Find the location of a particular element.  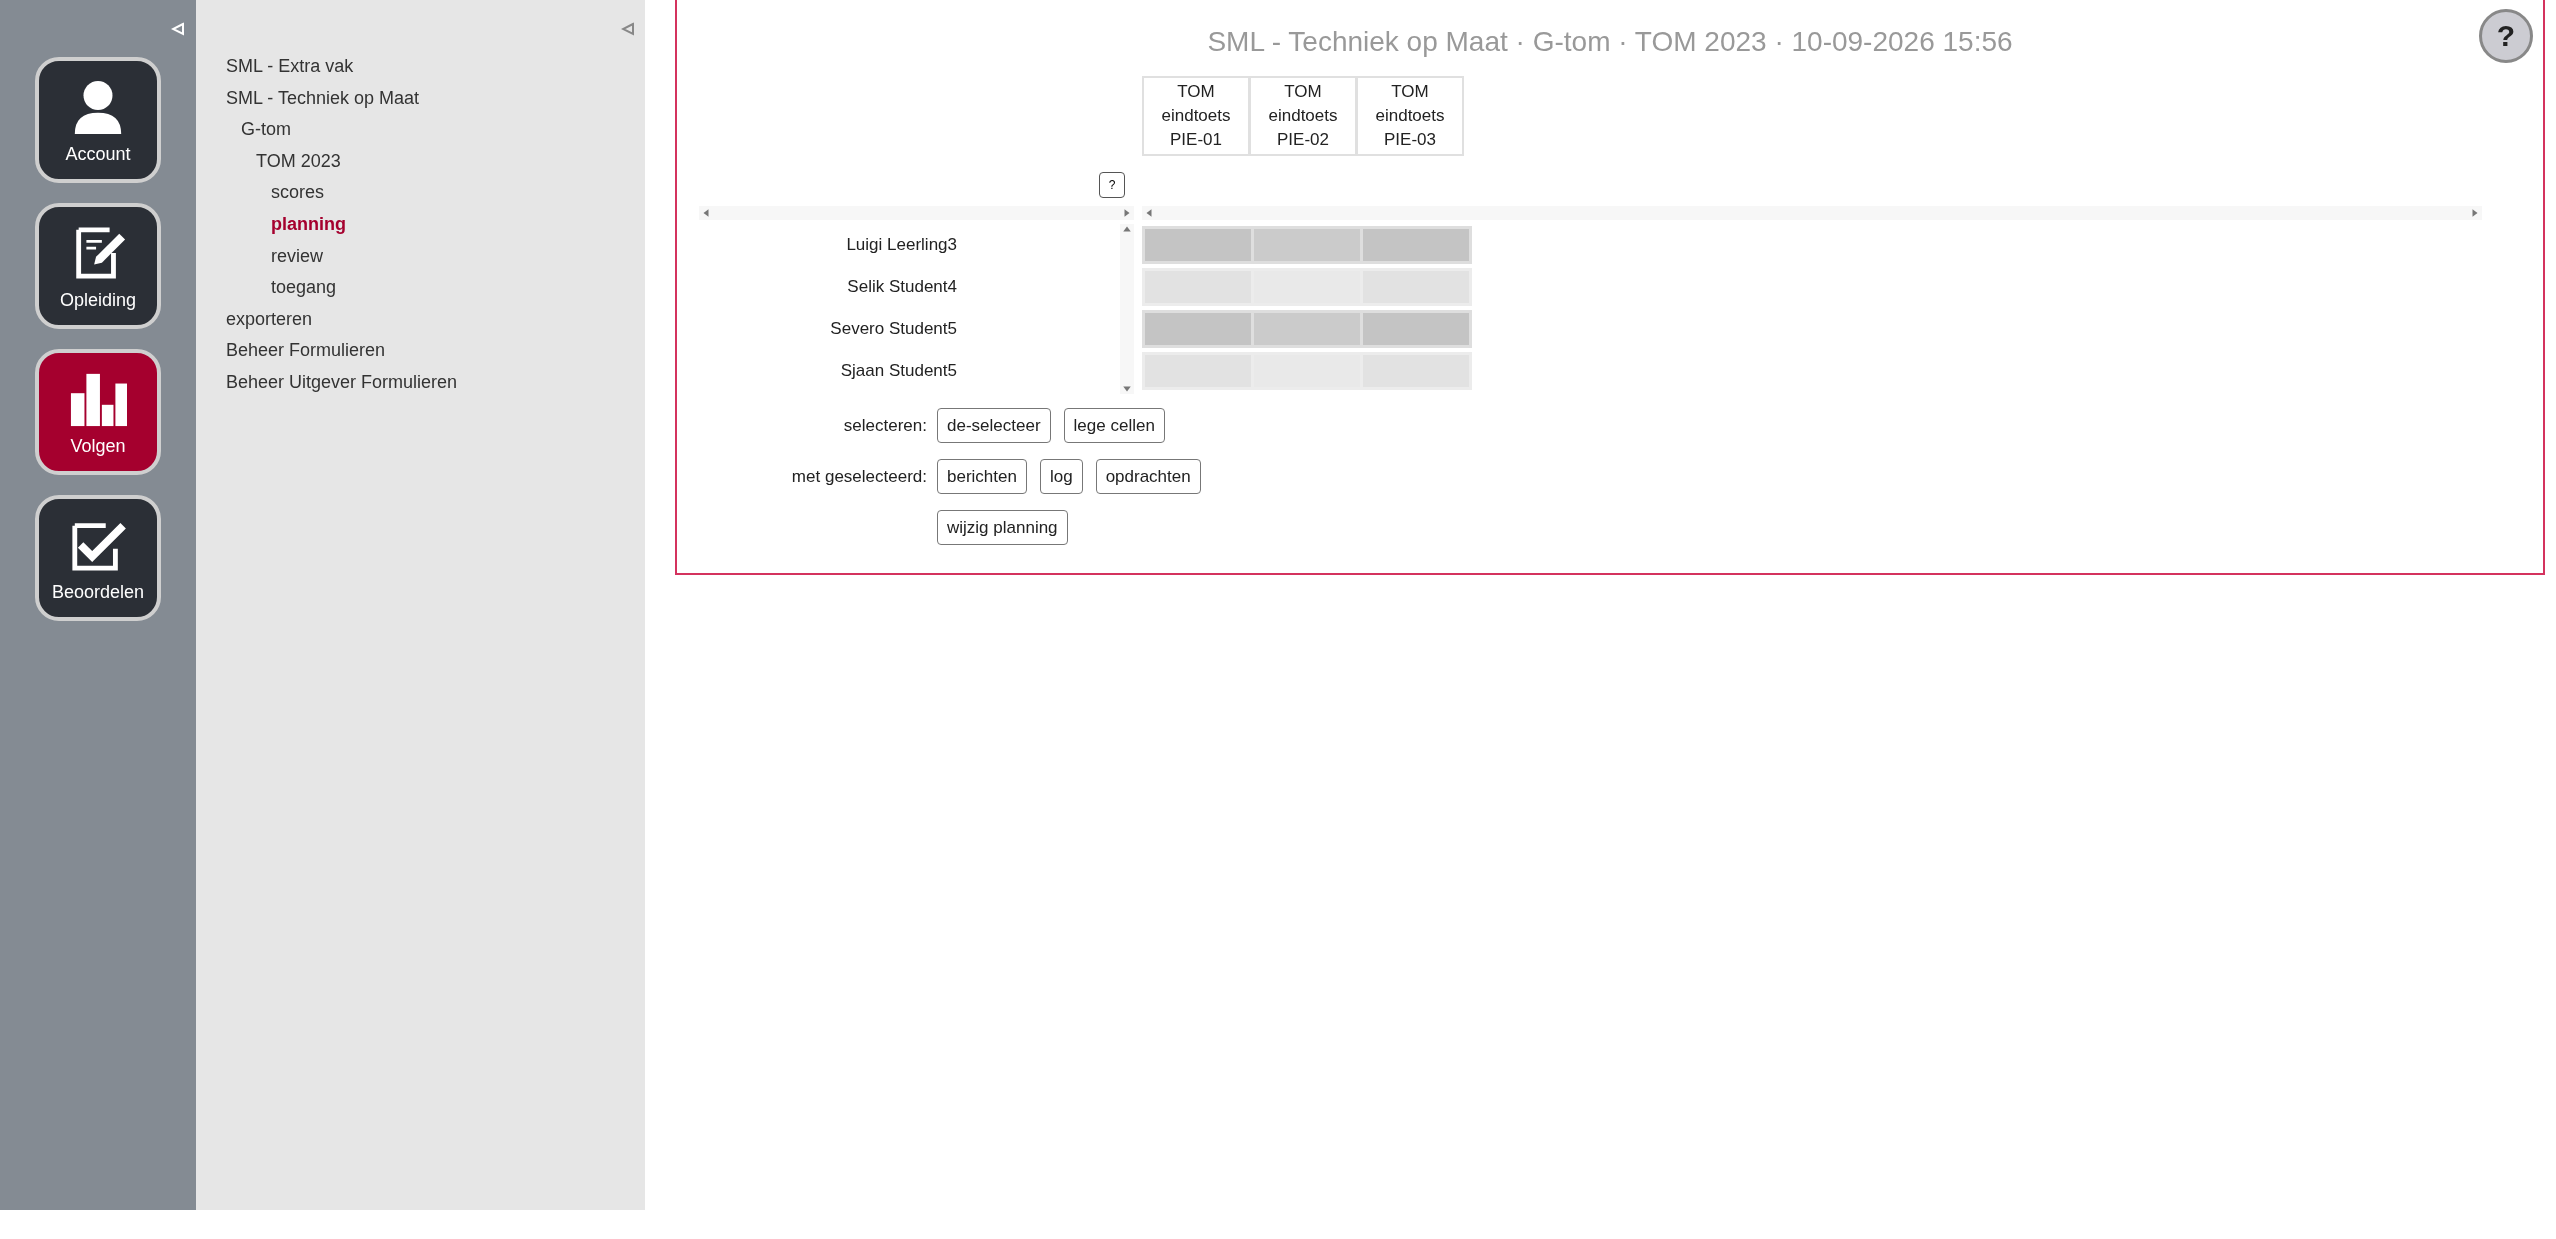

tree-item: planning is located at coordinates (308, 224).